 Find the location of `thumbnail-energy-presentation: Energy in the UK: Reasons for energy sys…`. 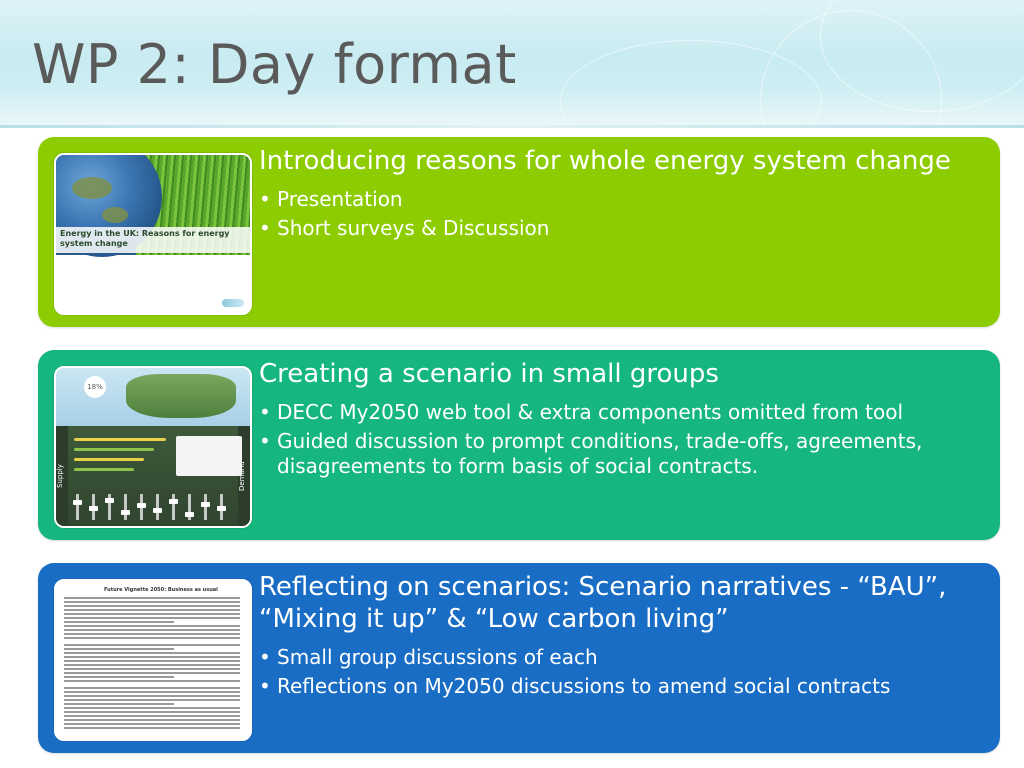

thumbnail-energy-presentation: Energy in the UK: Reasons for energy sys… is located at coordinates (153, 234).